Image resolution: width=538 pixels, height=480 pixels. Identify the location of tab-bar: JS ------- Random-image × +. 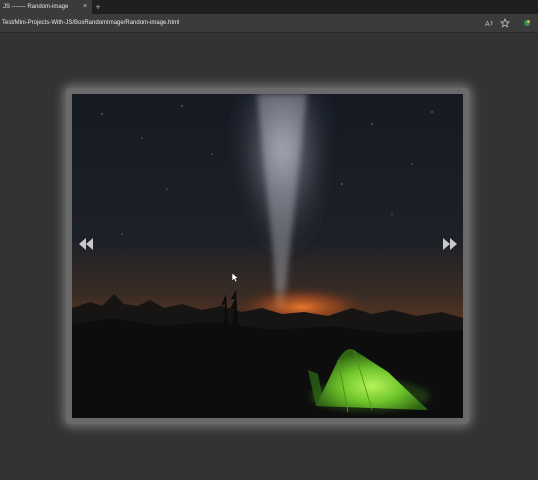
(269, 7).